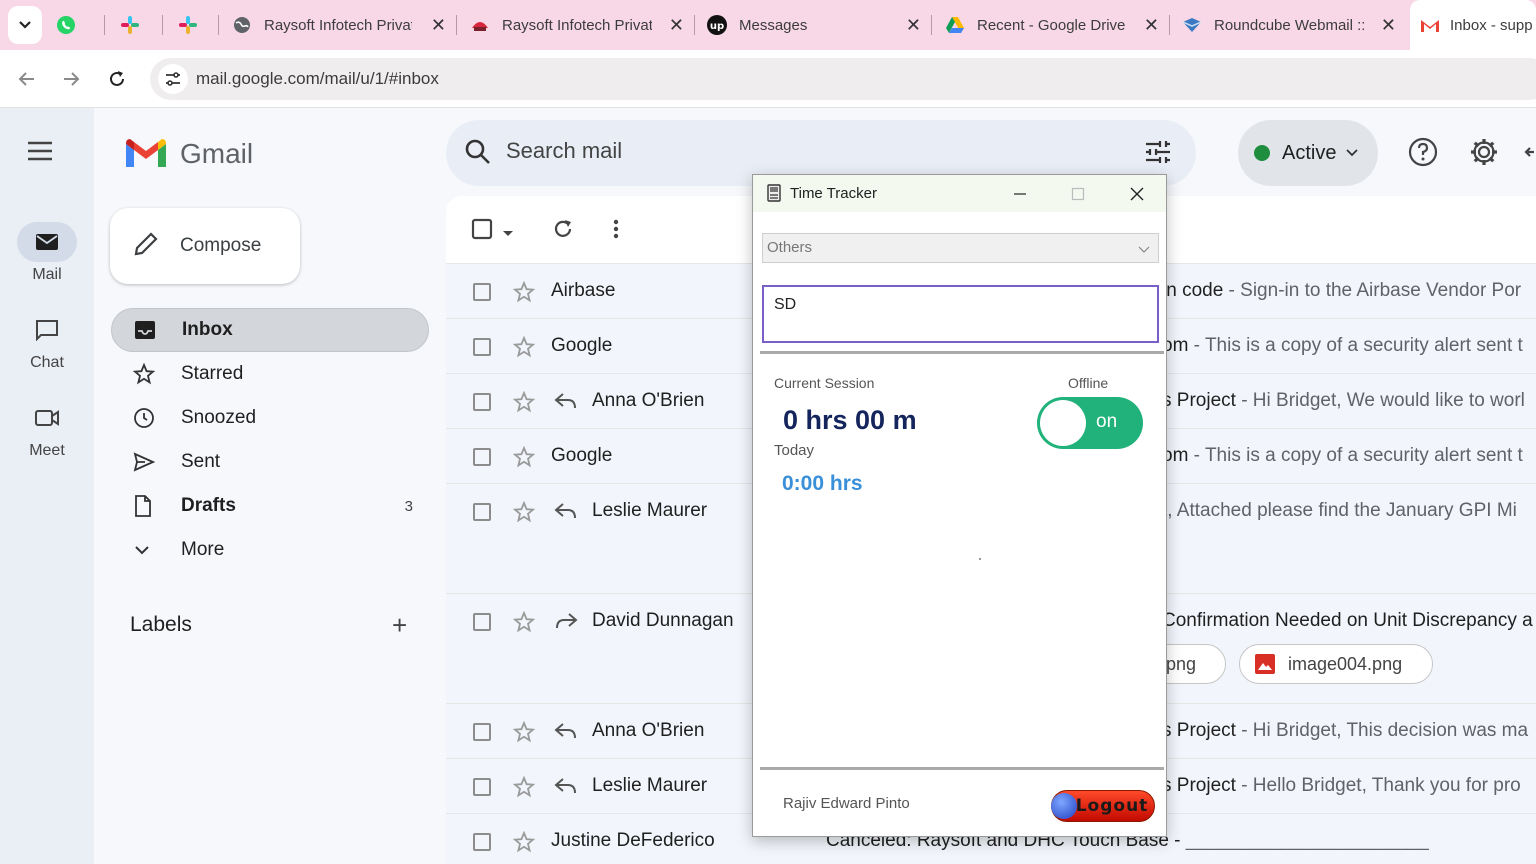 This screenshot has height=864, width=1536. Describe the element at coordinates (270, 374) in the screenshot. I see `nav-starred: Starred` at that location.